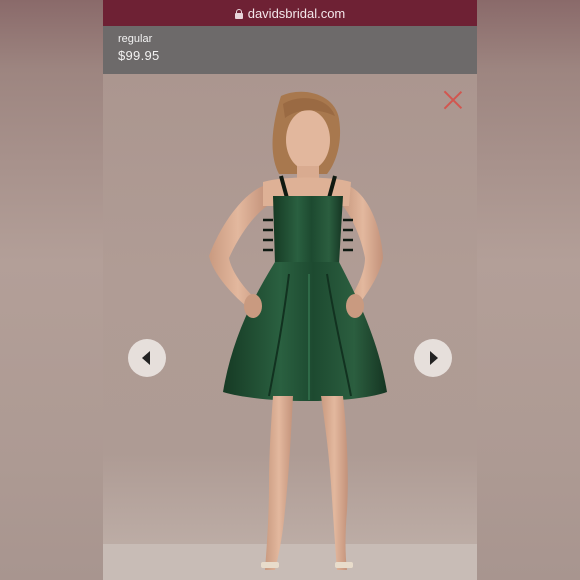 The width and height of the screenshot is (580, 580). I want to click on left-shoe, so click(270, 565).